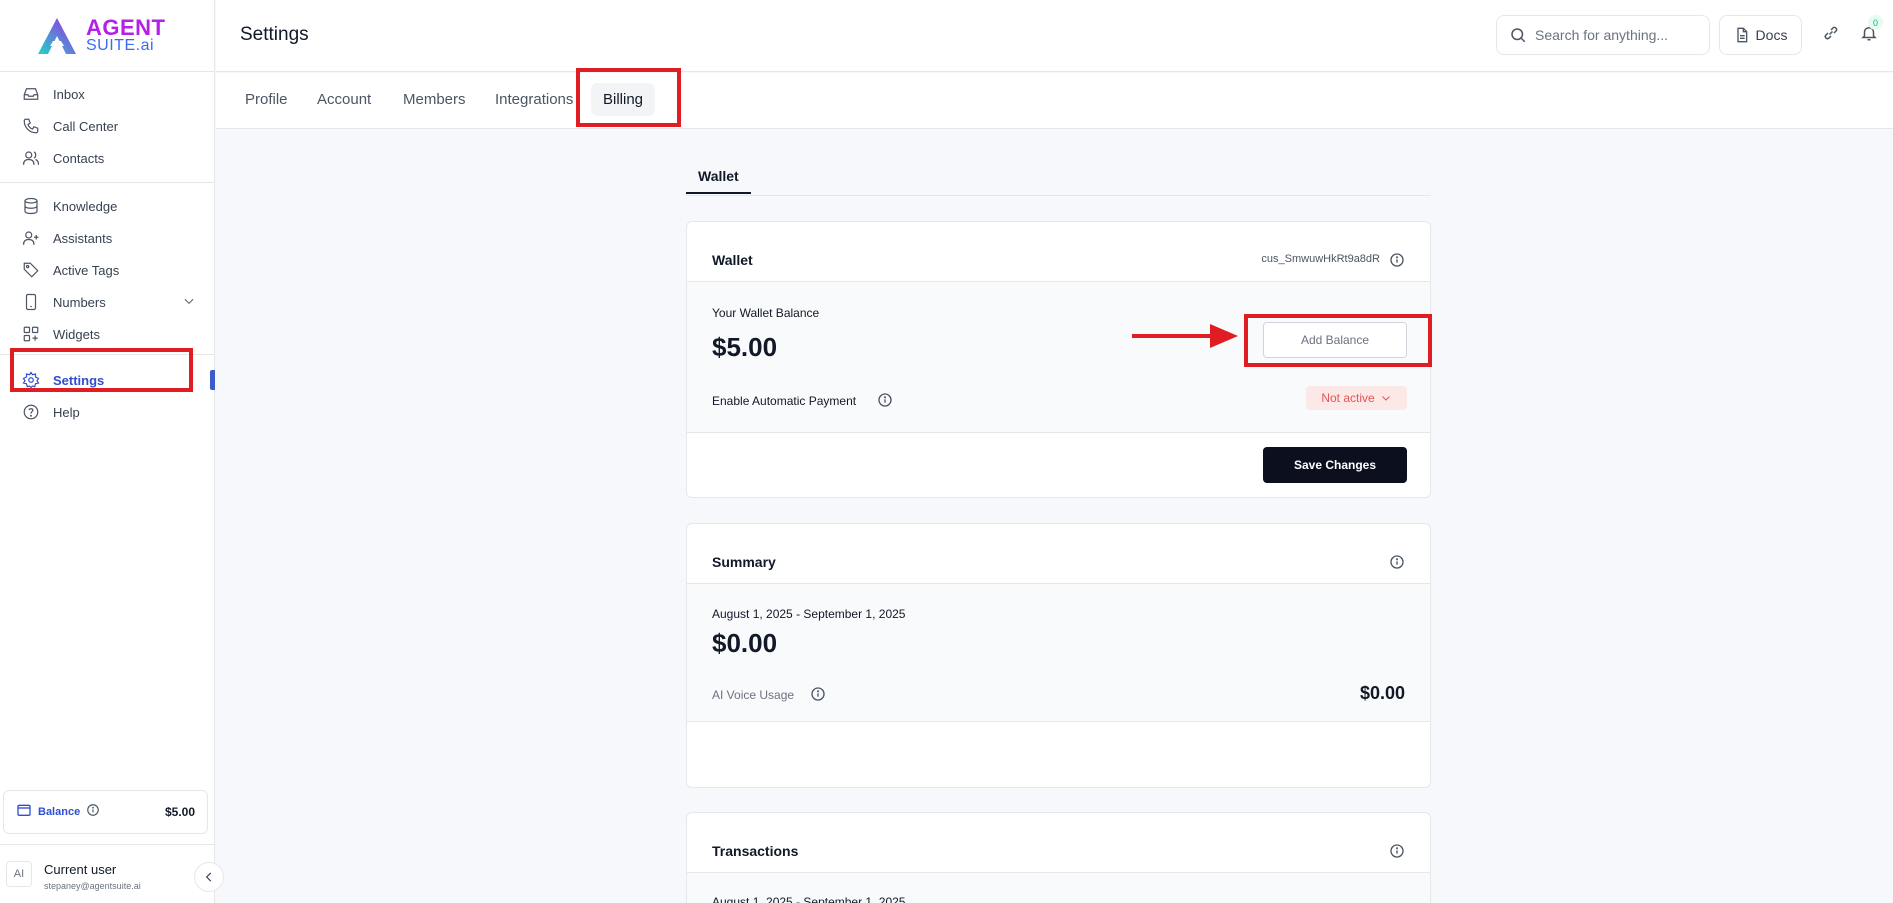 Image resolution: width=1893 pixels, height=903 pixels. What do you see at coordinates (86, 270) in the screenshot?
I see `sidebar-item-label: Active Tags` at bounding box center [86, 270].